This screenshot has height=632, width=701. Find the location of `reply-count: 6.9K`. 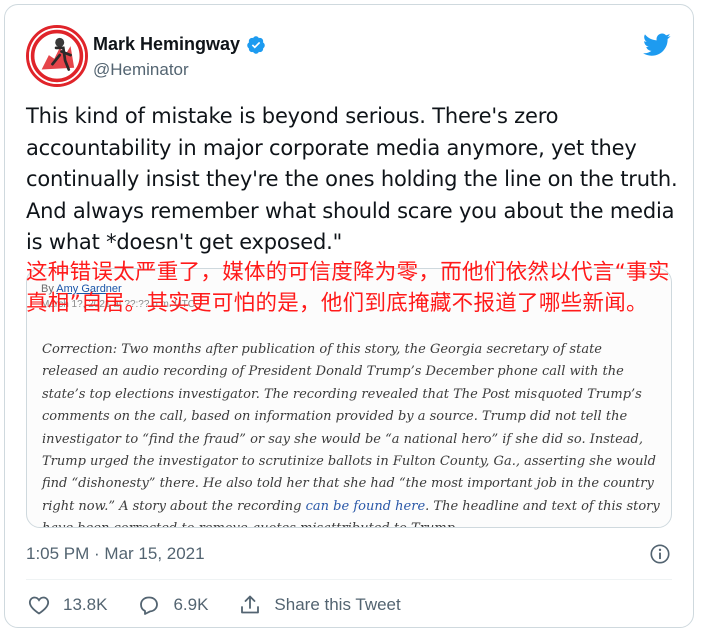

reply-count: 6.9K is located at coordinates (191, 604).